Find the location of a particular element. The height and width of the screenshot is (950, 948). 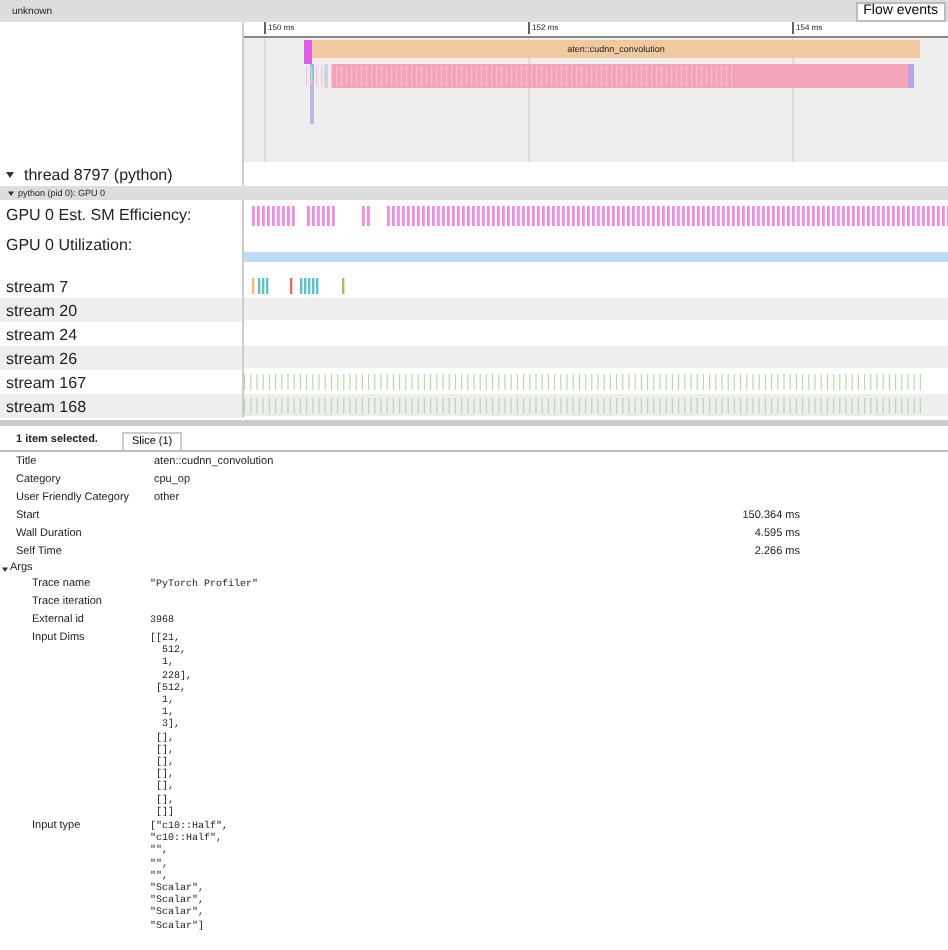

track-label: stream 168 is located at coordinates (46, 406).